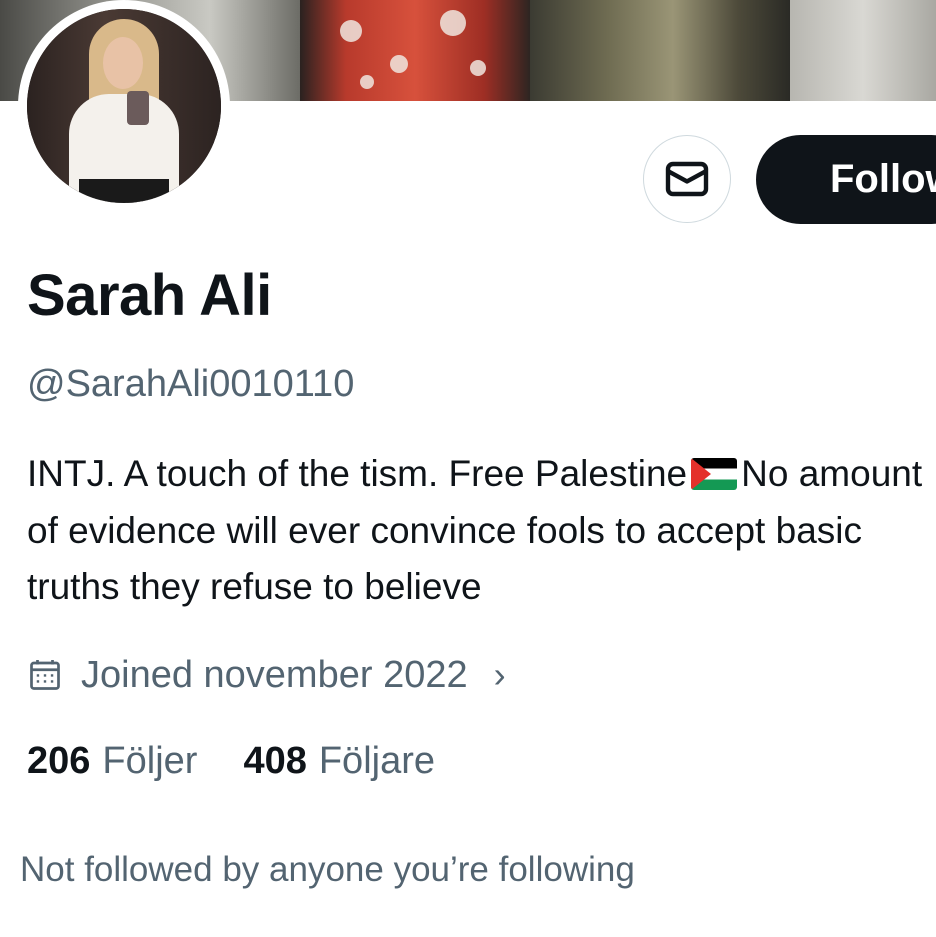  What do you see at coordinates (499, 674) in the screenshot?
I see `chevron-right-icon: ›` at bounding box center [499, 674].